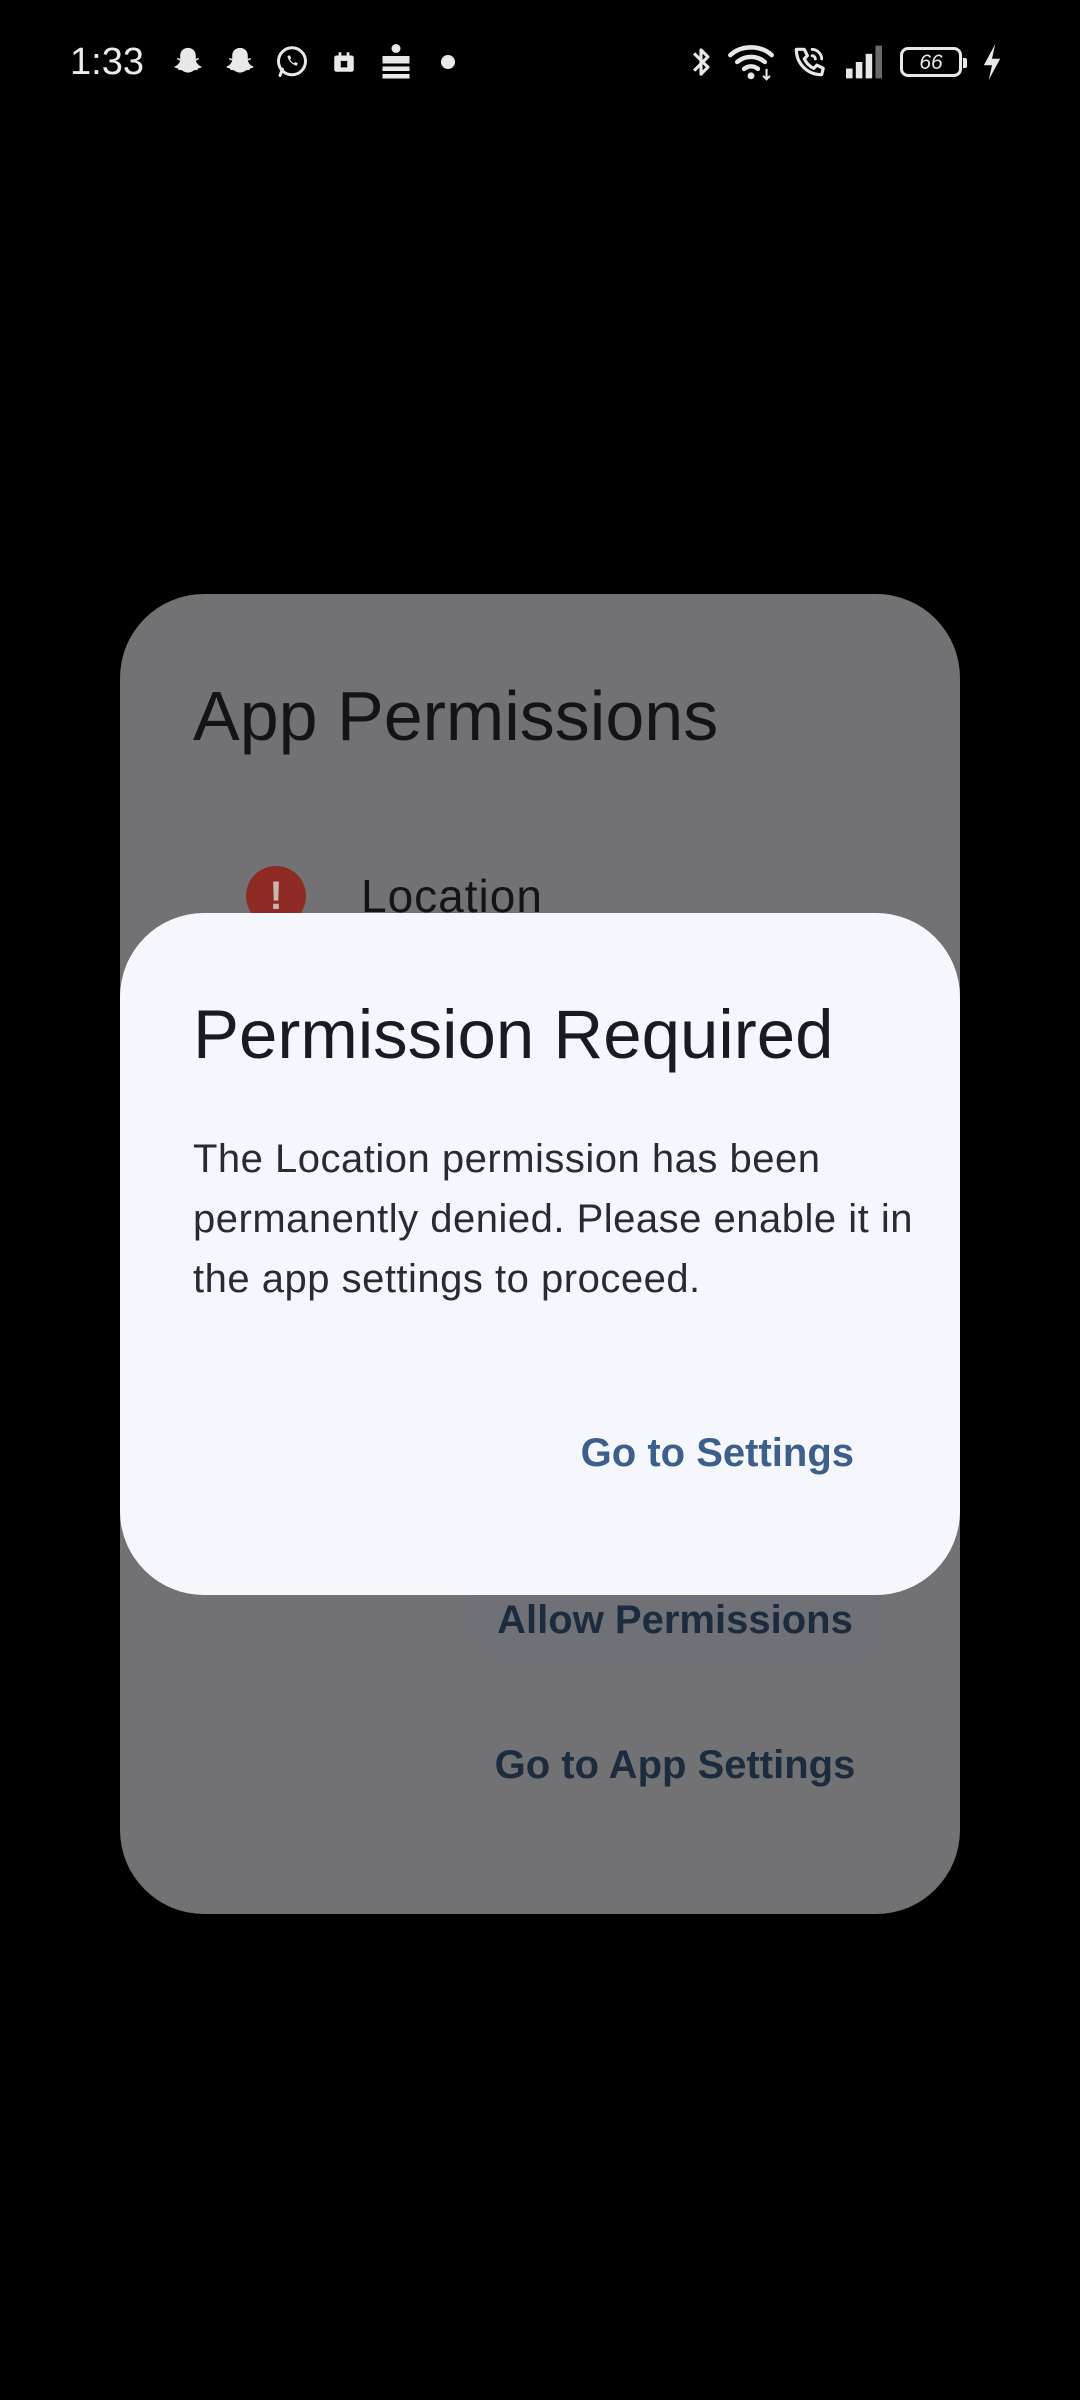 The width and height of the screenshot is (1080, 2400). What do you see at coordinates (992, 62) in the screenshot?
I see `charging-icon` at bounding box center [992, 62].